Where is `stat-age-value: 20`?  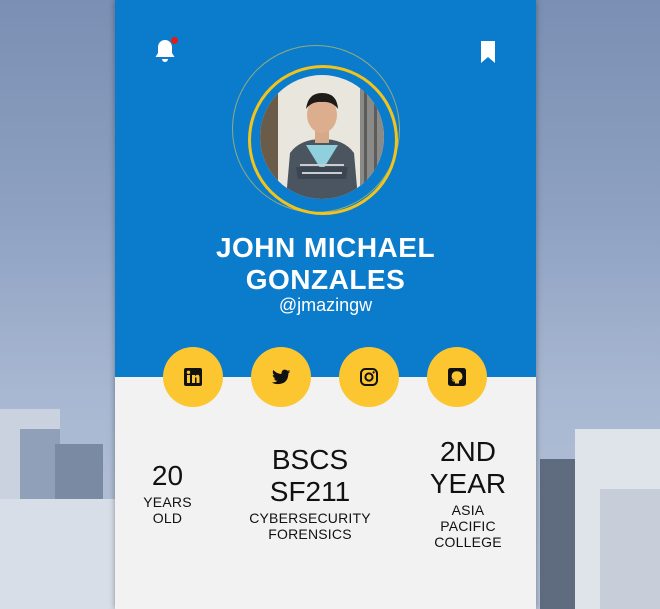
stat-age-value: 20 is located at coordinates (167, 476).